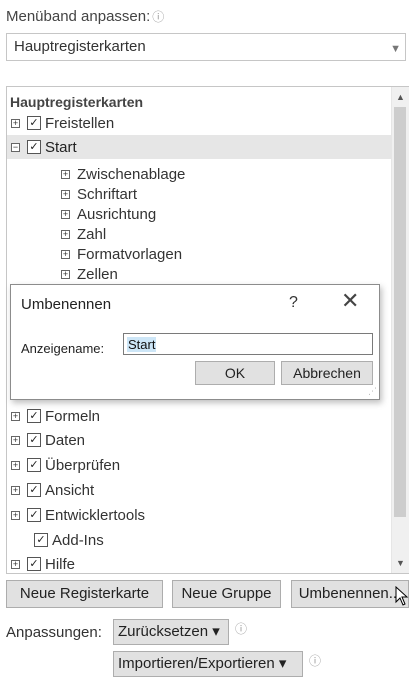 The height and width of the screenshot is (682, 409). What do you see at coordinates (70, 490) in the screenshot?
I see `tree-item-label: Ansicht` at bounding box center [70, 490].